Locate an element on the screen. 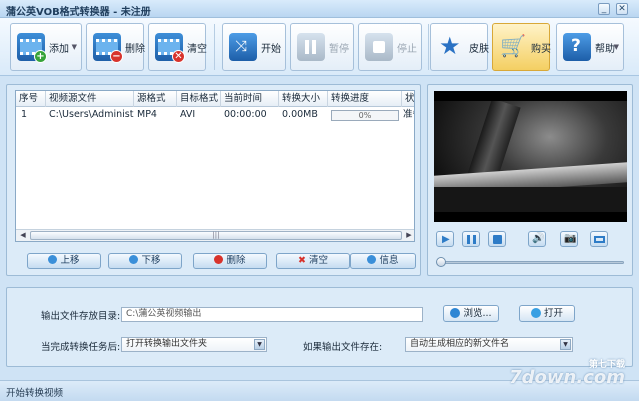 This screenshot has height=401, width=639. preview-pause-button is located at coordinates (471, 239).